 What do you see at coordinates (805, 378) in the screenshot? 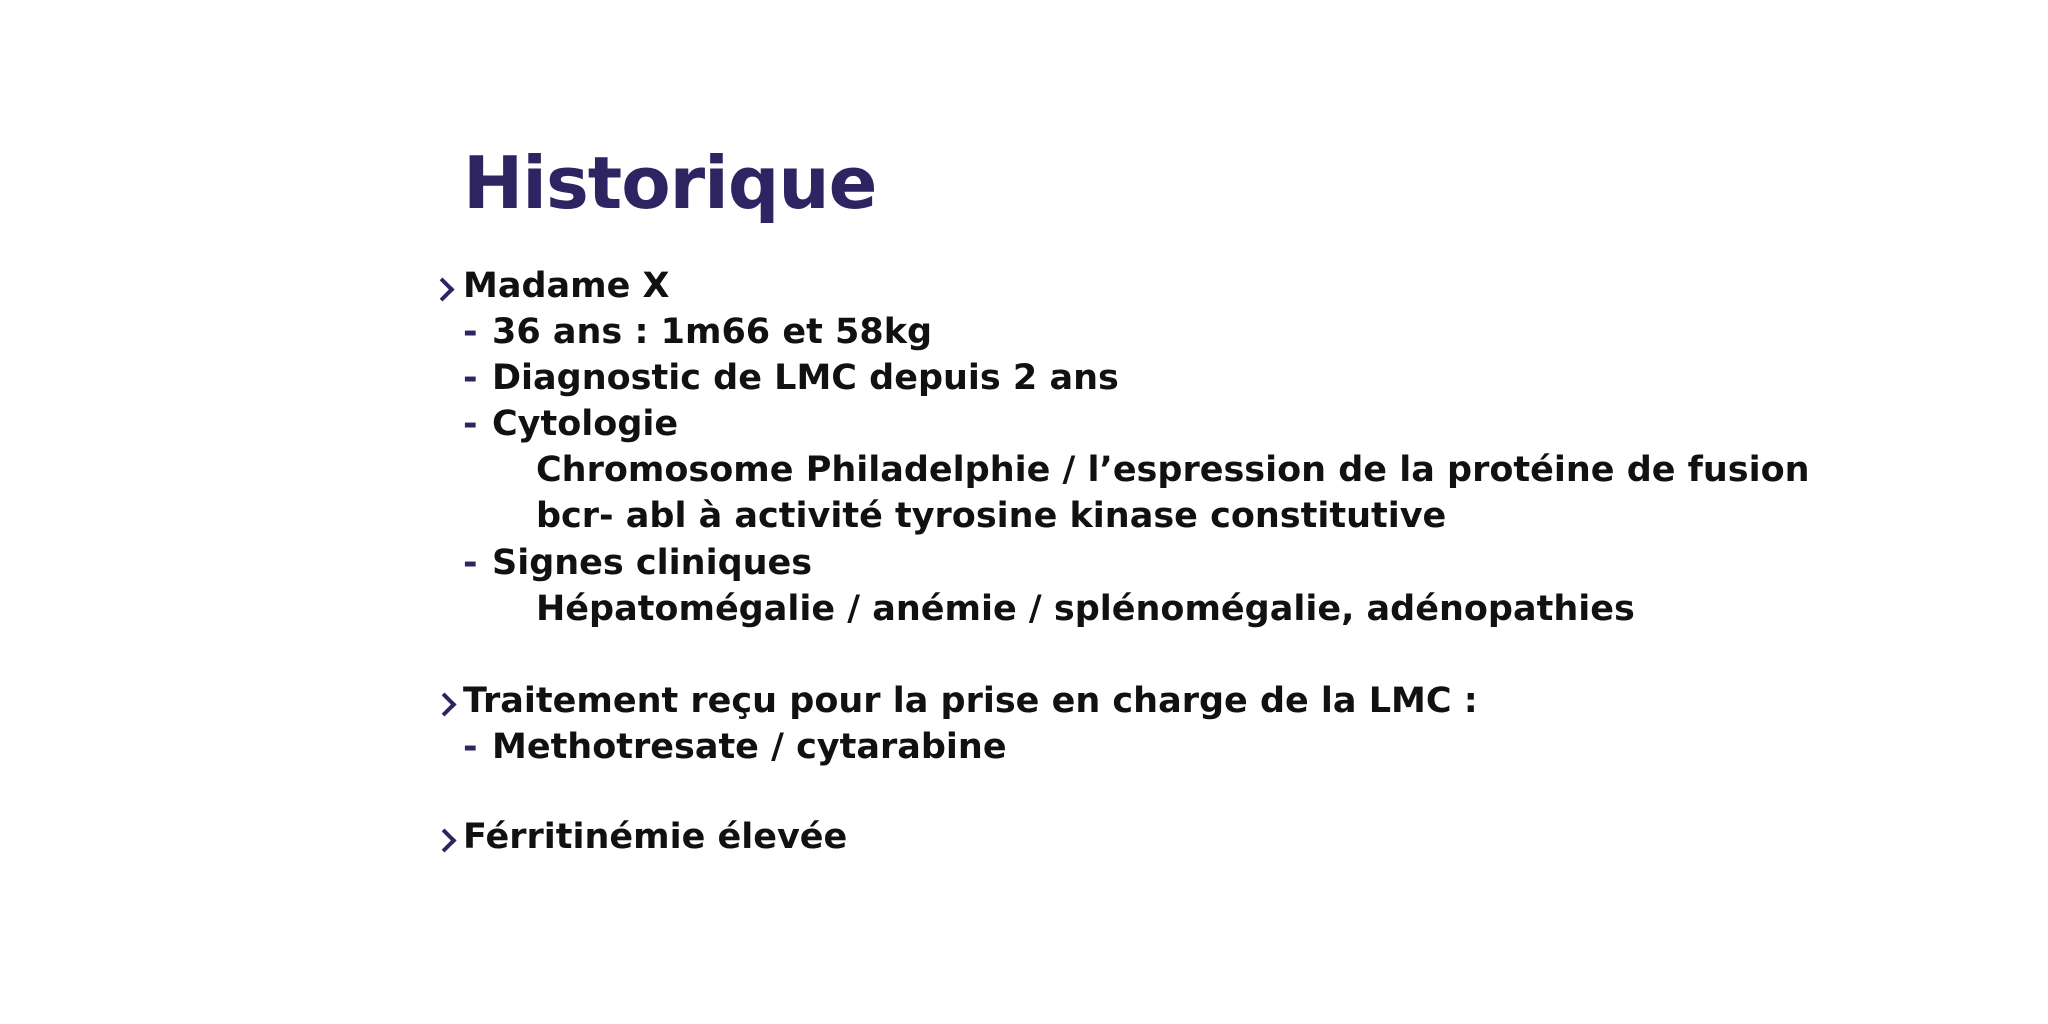
I see `sub-item-diagnostic: Diagnostic de LMC depuis 2 ans` at bounding box center [805, 378].